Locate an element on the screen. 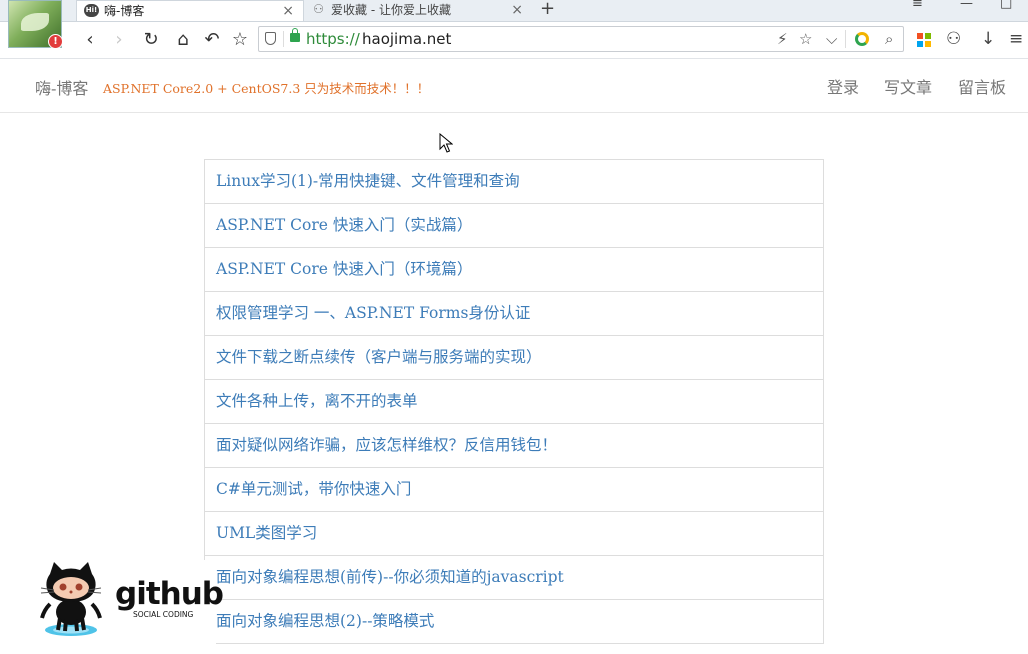  bookmark-star-icon: ☆ is located at coordinates (805, 39).